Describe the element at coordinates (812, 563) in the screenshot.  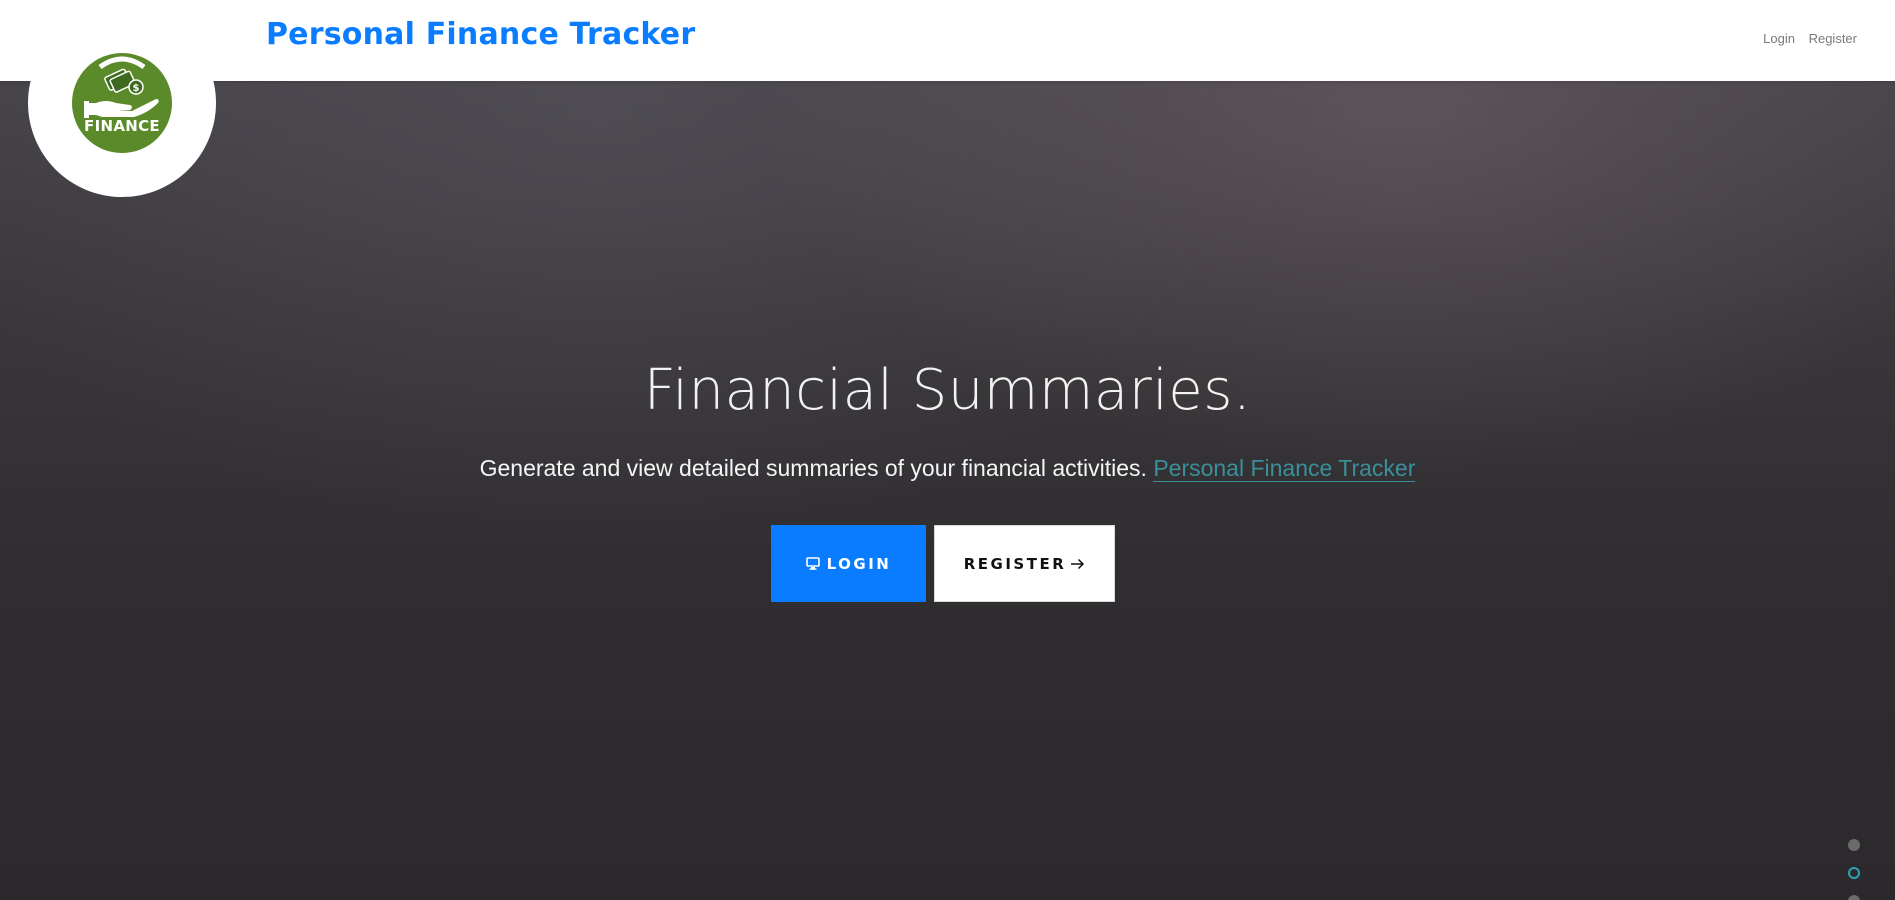
I see `monitor-icon` at that location.